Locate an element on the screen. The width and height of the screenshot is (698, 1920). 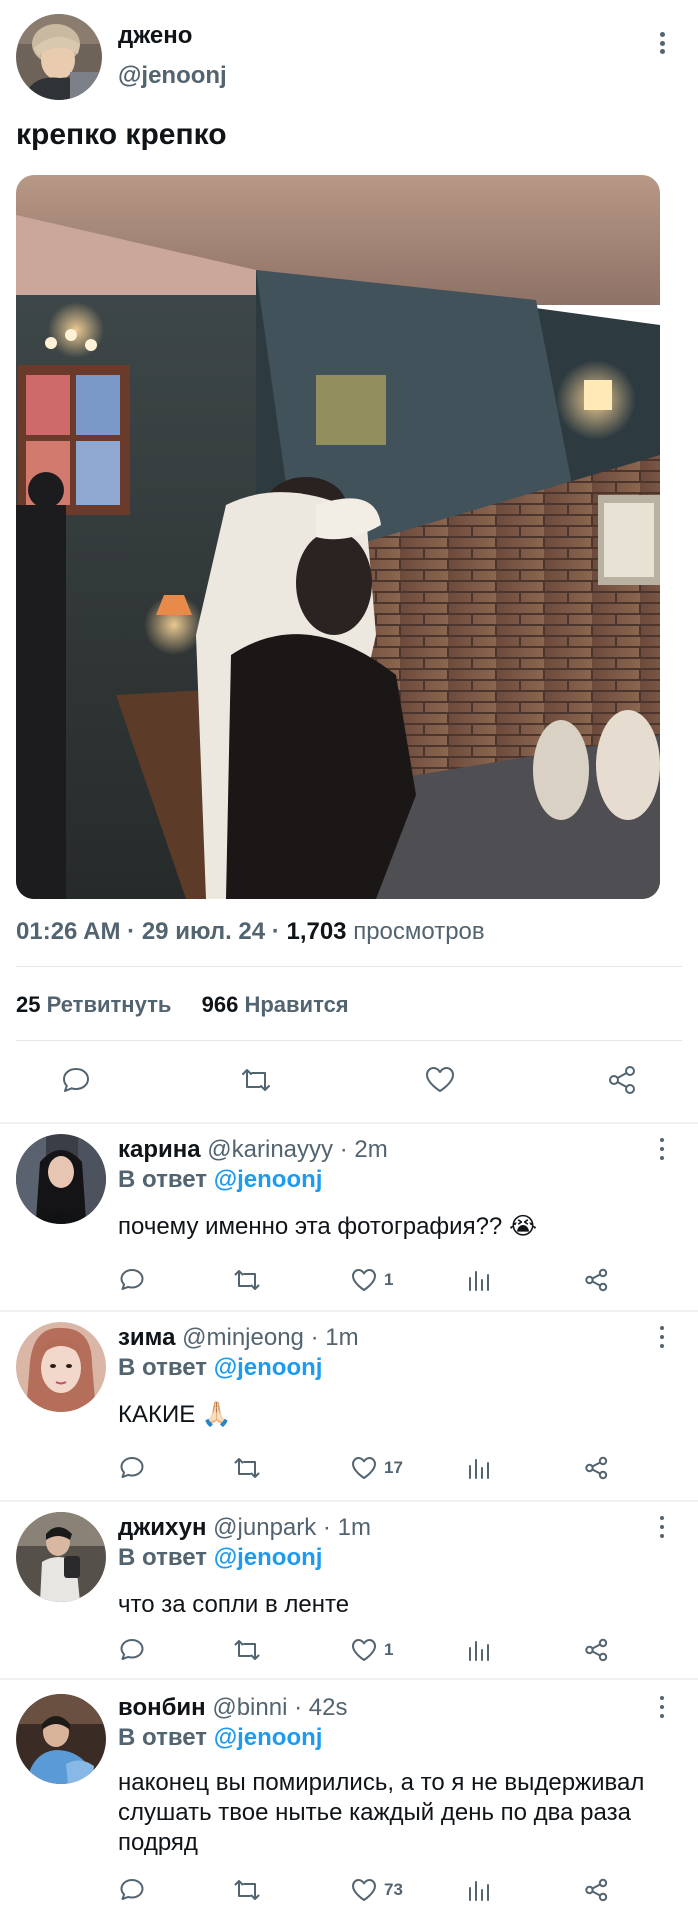
views-label: просмотров is located at coordinates (419, 931).